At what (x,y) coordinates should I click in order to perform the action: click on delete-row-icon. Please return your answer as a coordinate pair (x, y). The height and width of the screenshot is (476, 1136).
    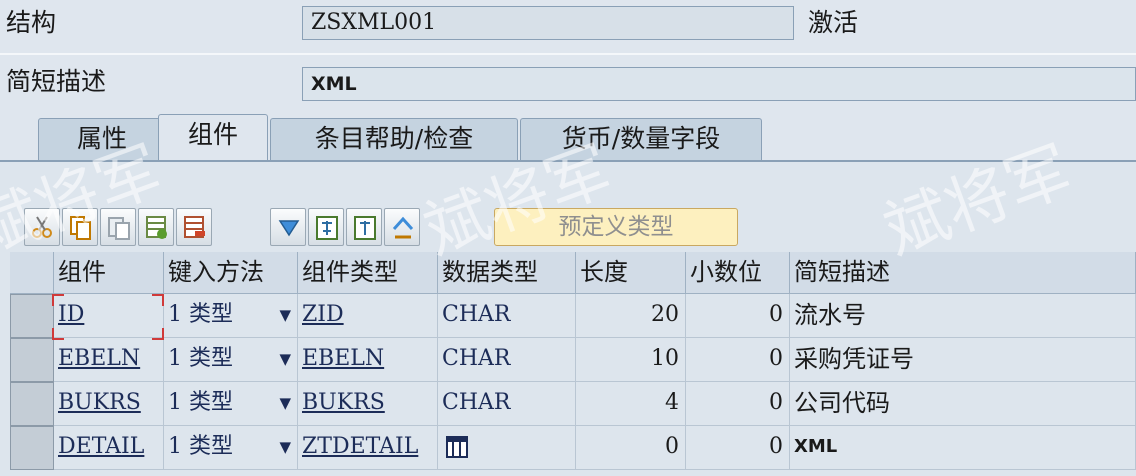
    Looking at the image, I should click on (194, 227).